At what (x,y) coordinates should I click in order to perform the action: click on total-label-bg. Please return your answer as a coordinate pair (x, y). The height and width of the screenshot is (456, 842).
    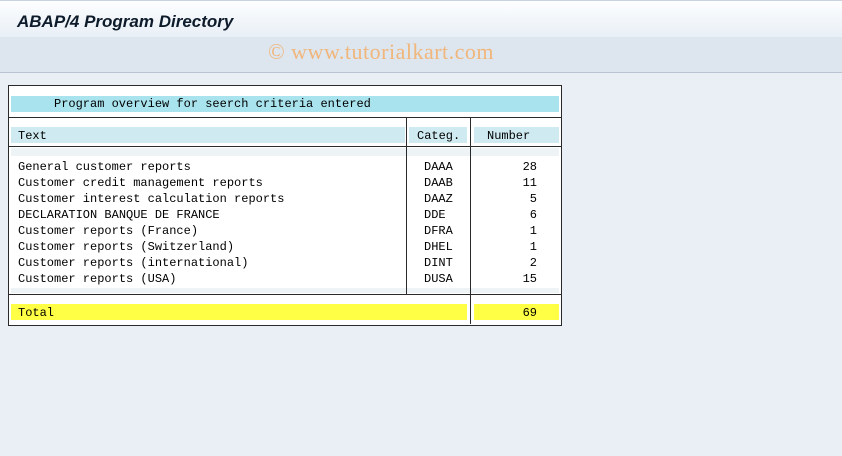
    Looking at the image, I should click on (239, 312).